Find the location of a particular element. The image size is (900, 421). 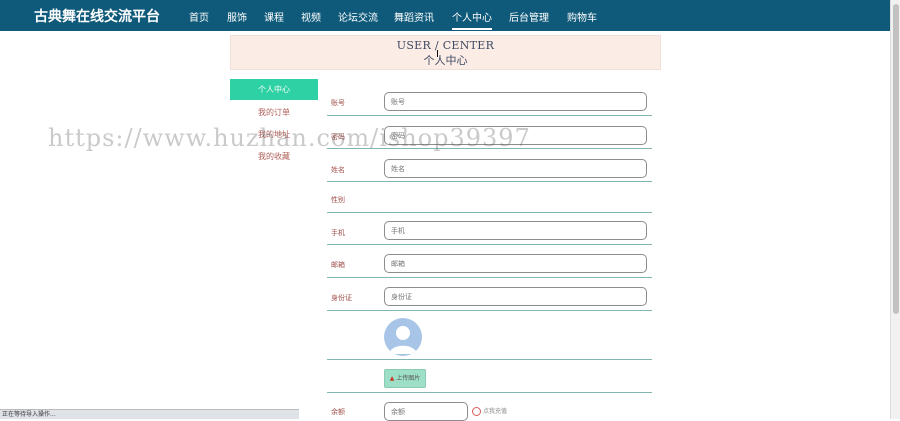

email-label: 邮箱 is located at coordinates (338, 265).